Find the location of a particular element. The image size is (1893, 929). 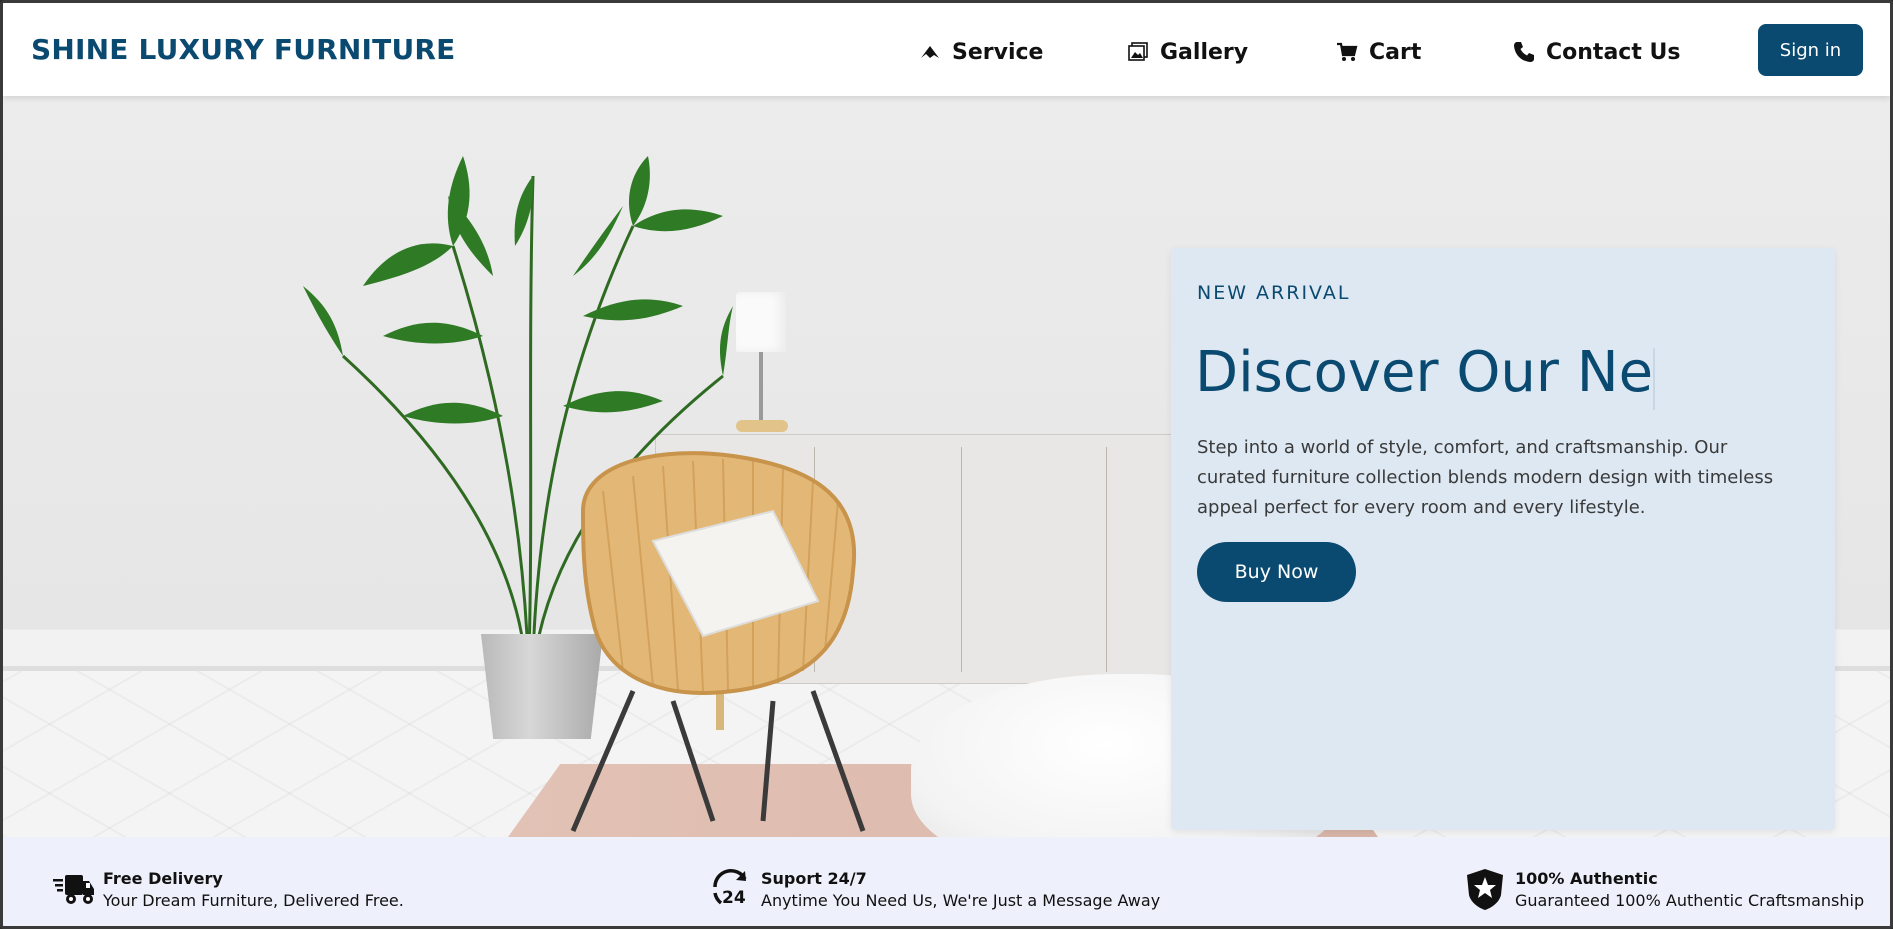

phone-icon is located at coordinates (1524, 52).